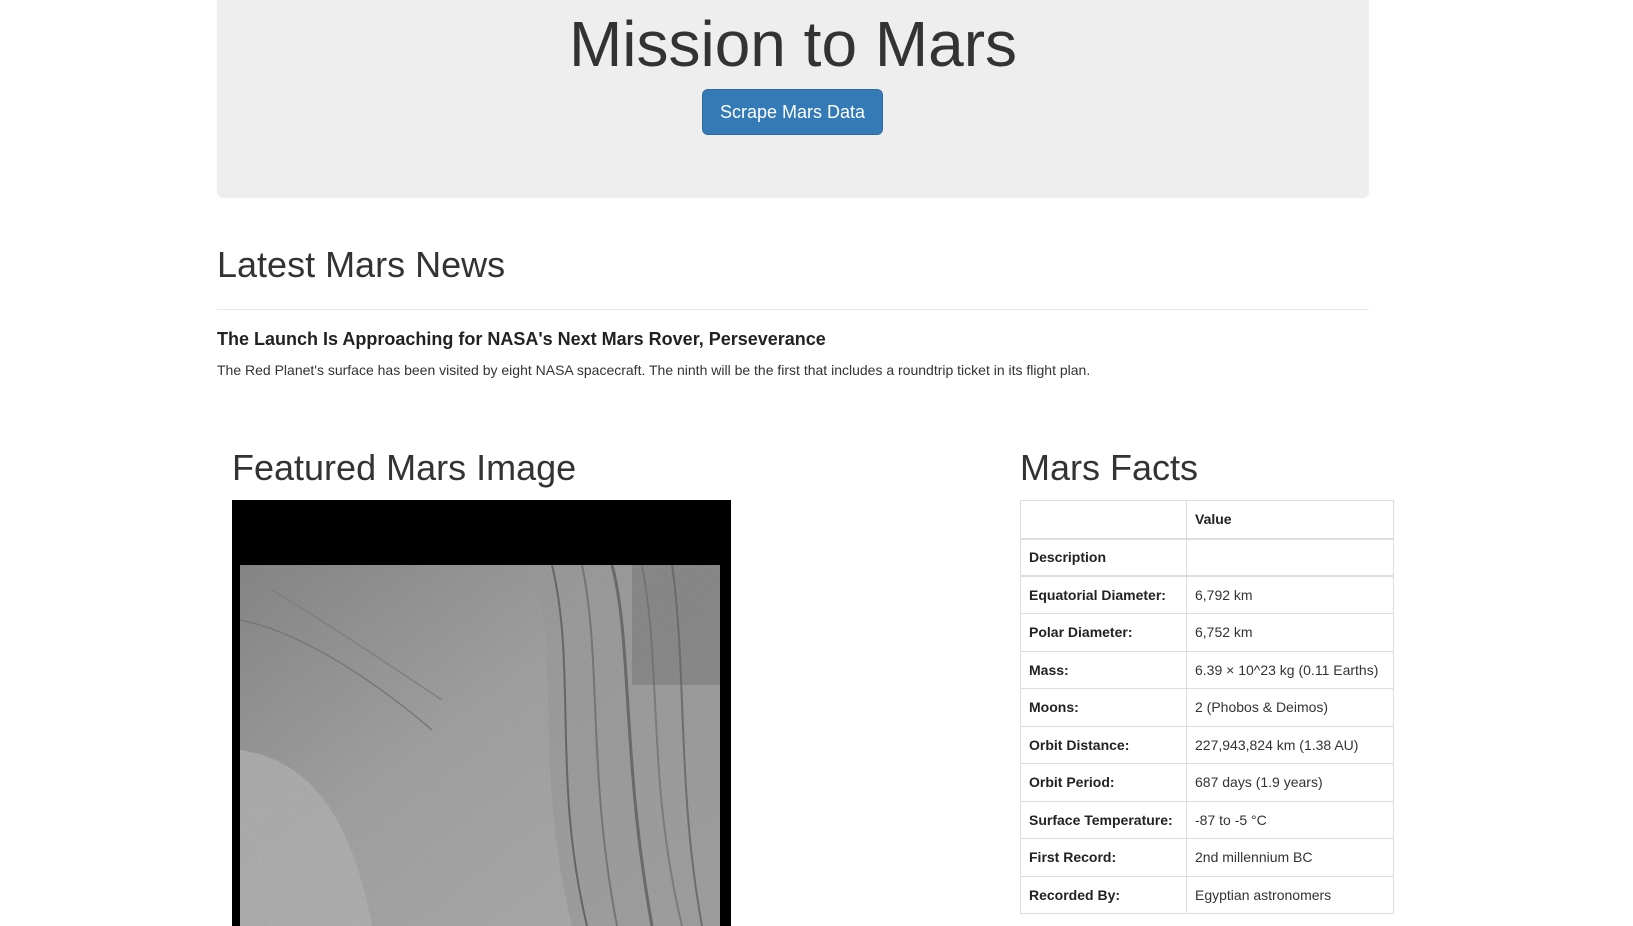 Image resolution: width=1633 pixels, height=926 pixels. Describe the element at coordinates (1103, 594) in the screenshot. I see `fact-label: Equatorial Diameter:` at that location.